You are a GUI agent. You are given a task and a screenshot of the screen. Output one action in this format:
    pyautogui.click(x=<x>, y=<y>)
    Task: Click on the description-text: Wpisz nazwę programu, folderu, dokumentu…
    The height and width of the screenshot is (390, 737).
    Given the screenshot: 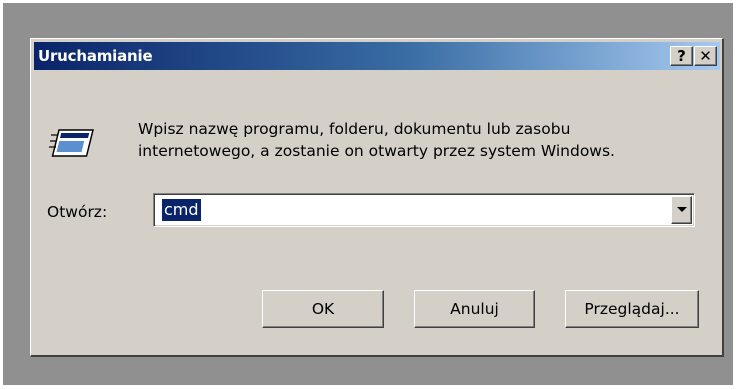 What is the action you would take?
    pyautogui.click(x=376, y=140)
    